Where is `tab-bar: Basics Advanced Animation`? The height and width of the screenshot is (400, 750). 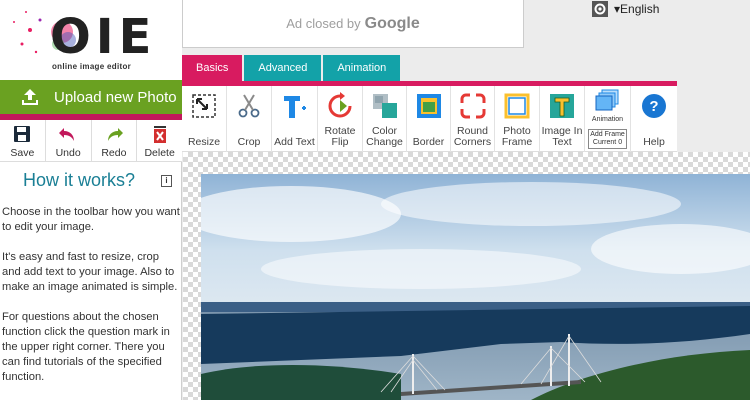
tab-bar: Basics Advanced Animation is located at coordinates (292, 68).